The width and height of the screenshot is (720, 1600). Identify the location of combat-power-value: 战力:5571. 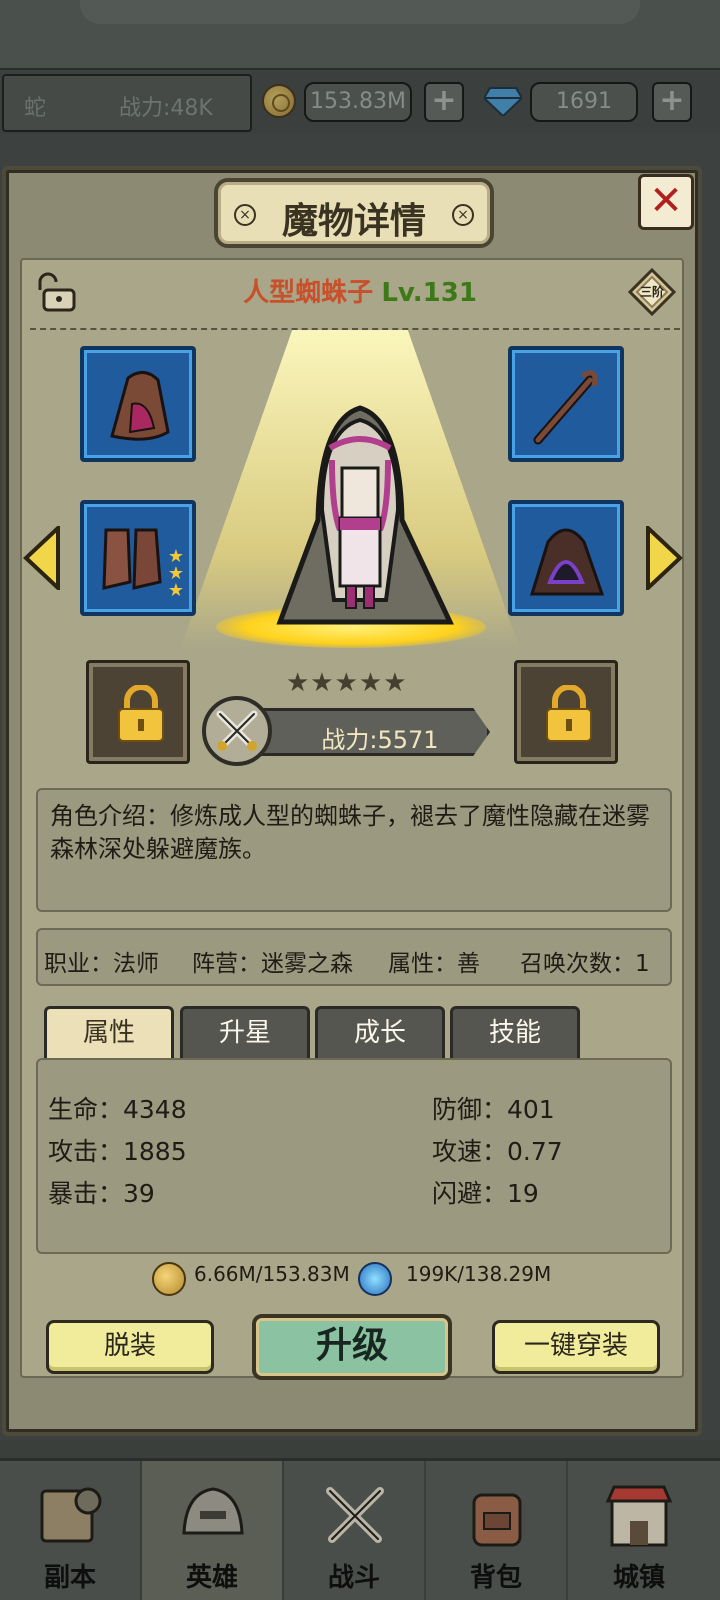
(380, 740).